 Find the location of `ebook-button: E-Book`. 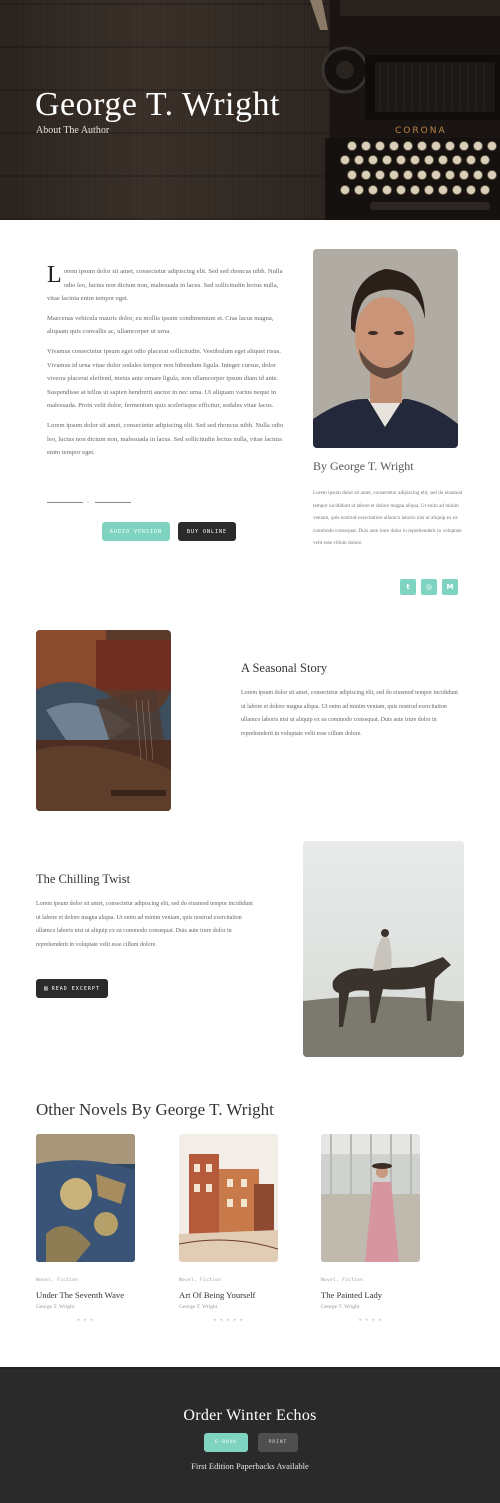

ebook-button: E-Book is located at coordinates (226, 1442).